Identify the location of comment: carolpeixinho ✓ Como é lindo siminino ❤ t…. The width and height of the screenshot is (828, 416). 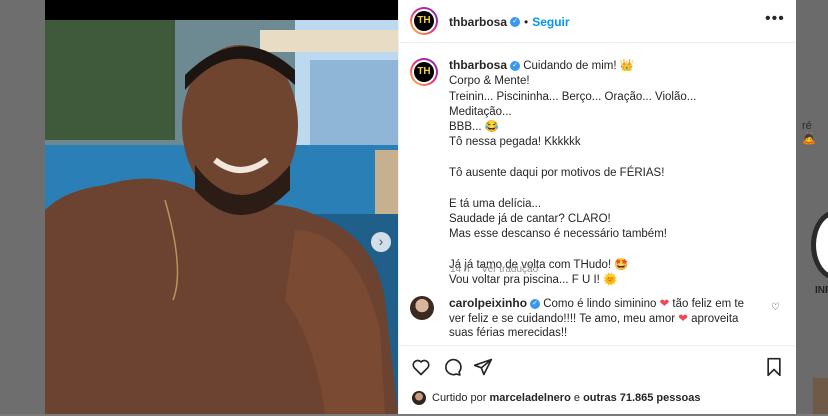
(599, 318).